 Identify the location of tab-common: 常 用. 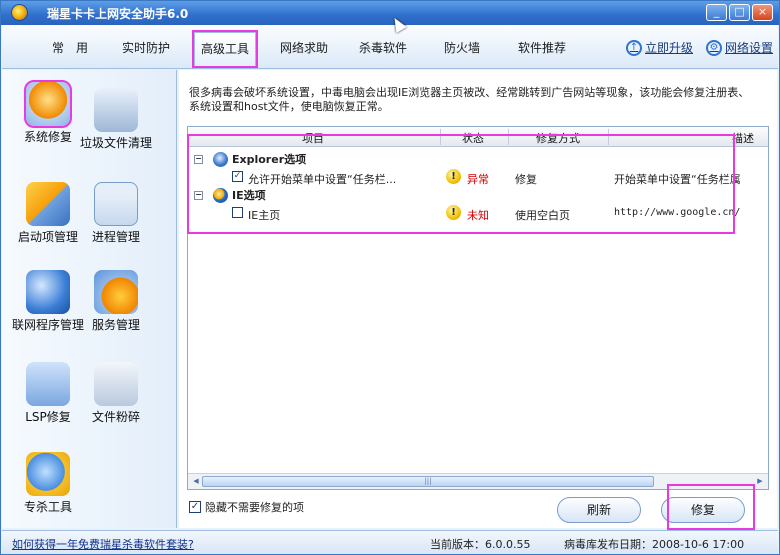
(70, 47).